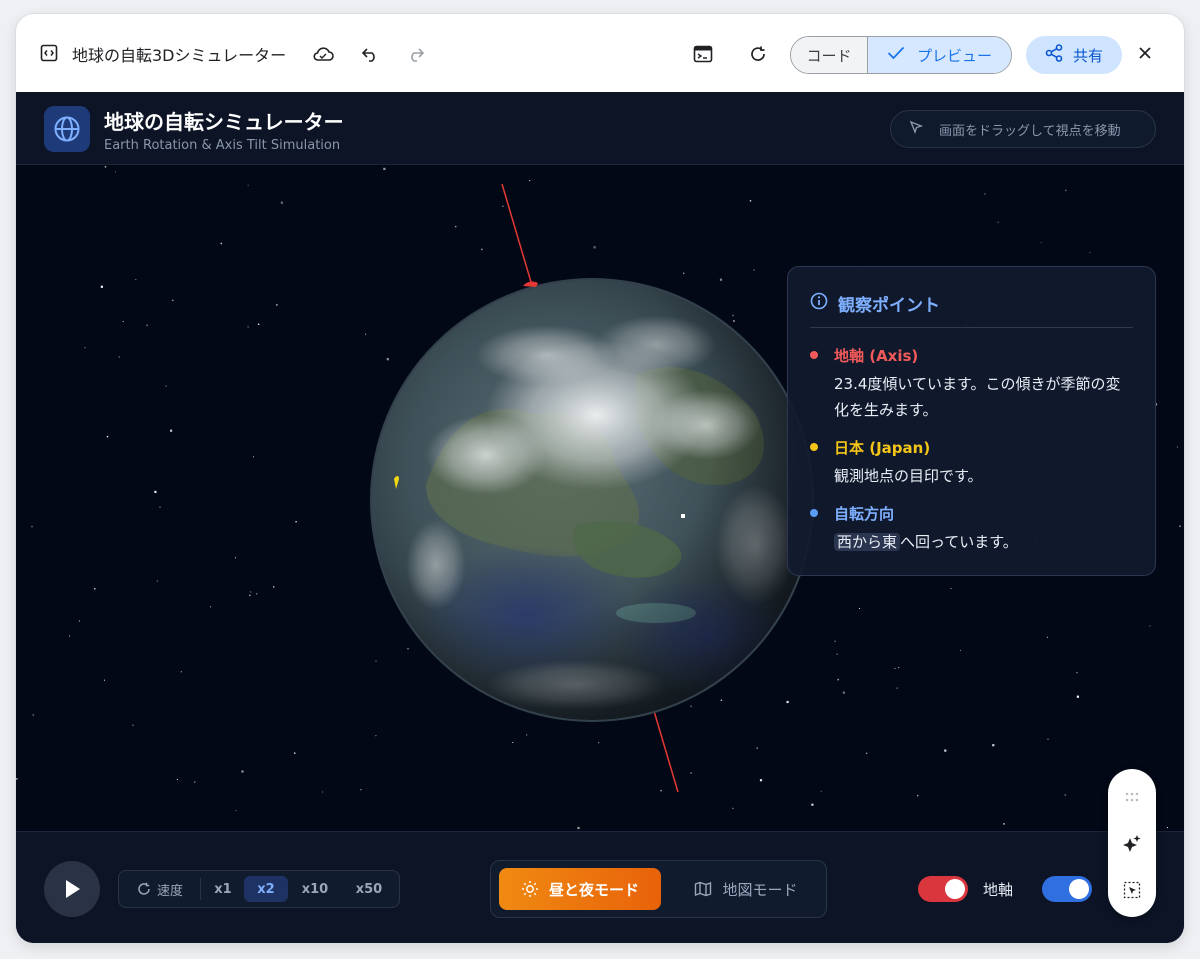 The height and width of the screenshot is (959, 1200). Describe the element at coordinates (814, 447) in the screenshot. I see `japan-dot-icon` at that location.